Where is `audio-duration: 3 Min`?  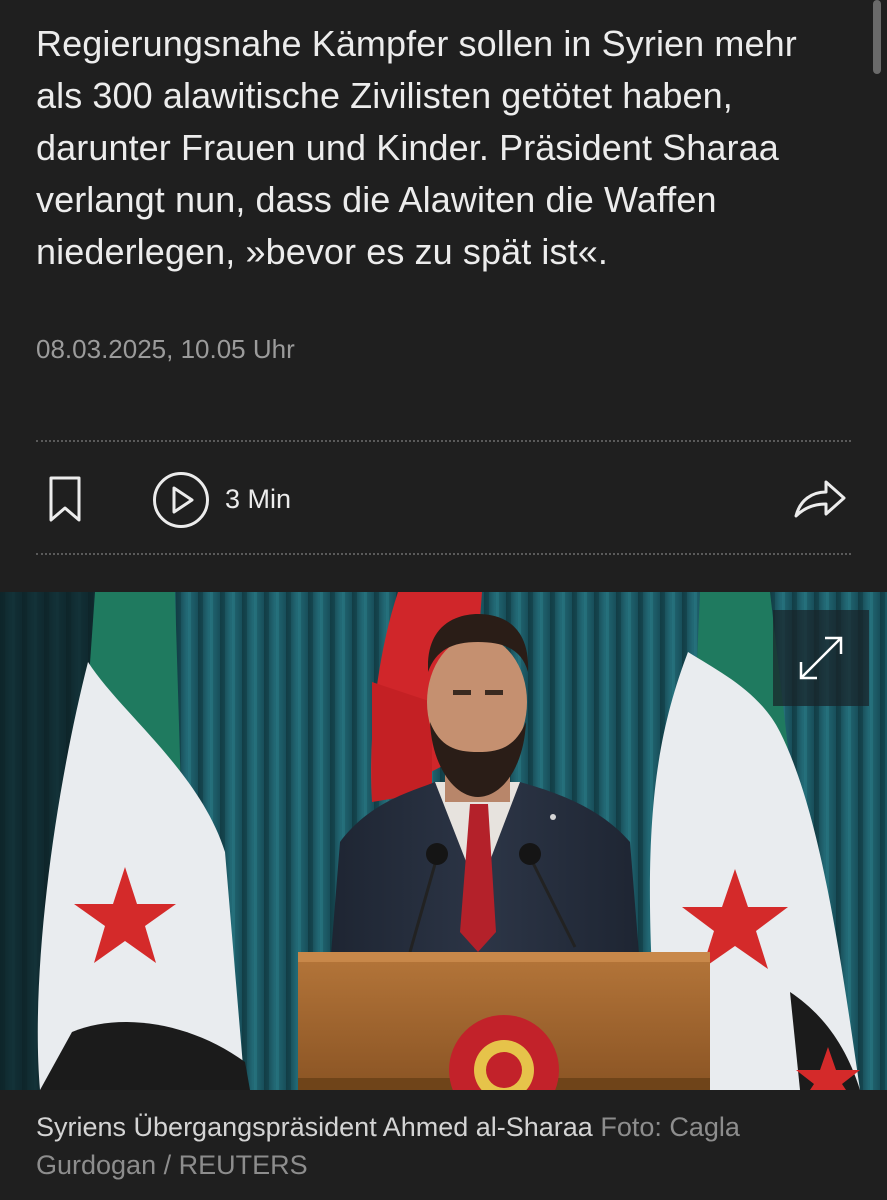
audio-duration: 3 Min is located at coordinates (258, 499).